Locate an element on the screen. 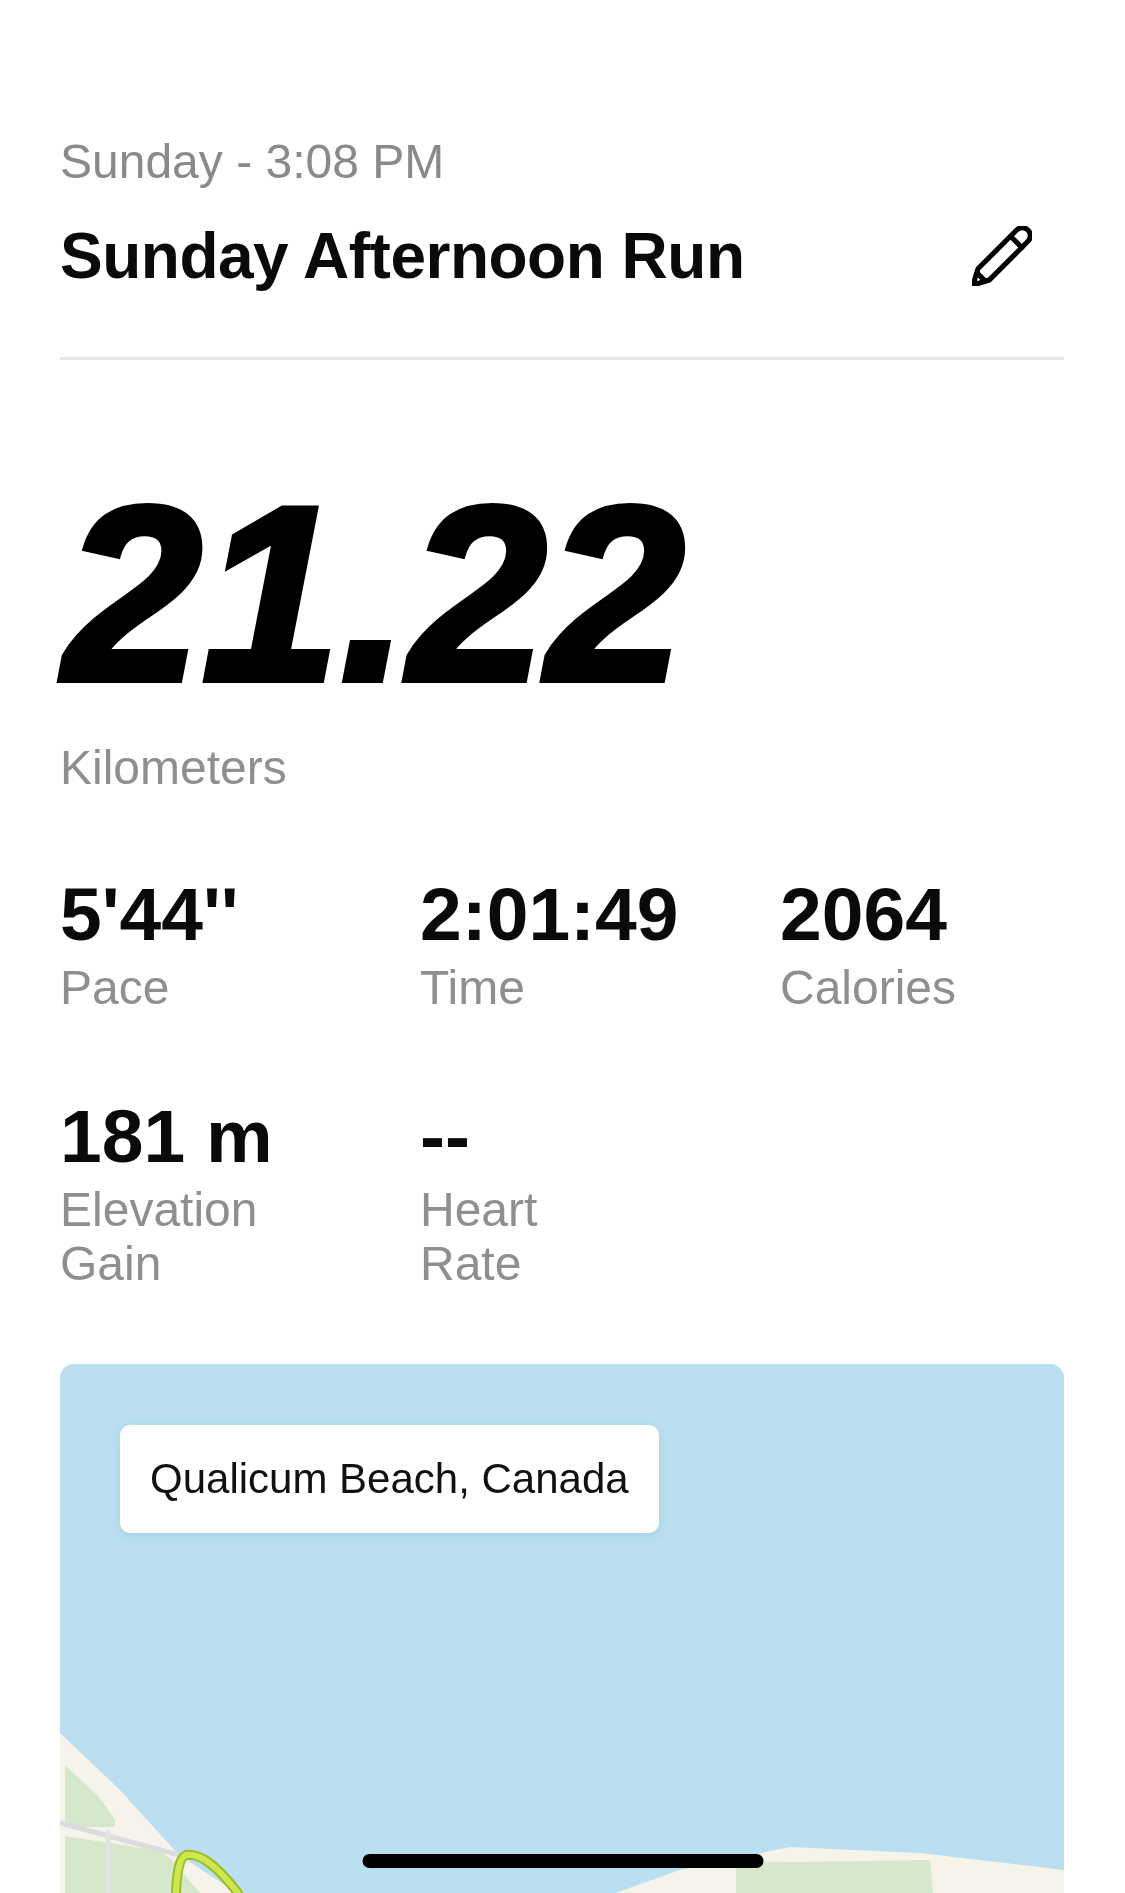  edit-icon is located at coordinates (1002, 256).